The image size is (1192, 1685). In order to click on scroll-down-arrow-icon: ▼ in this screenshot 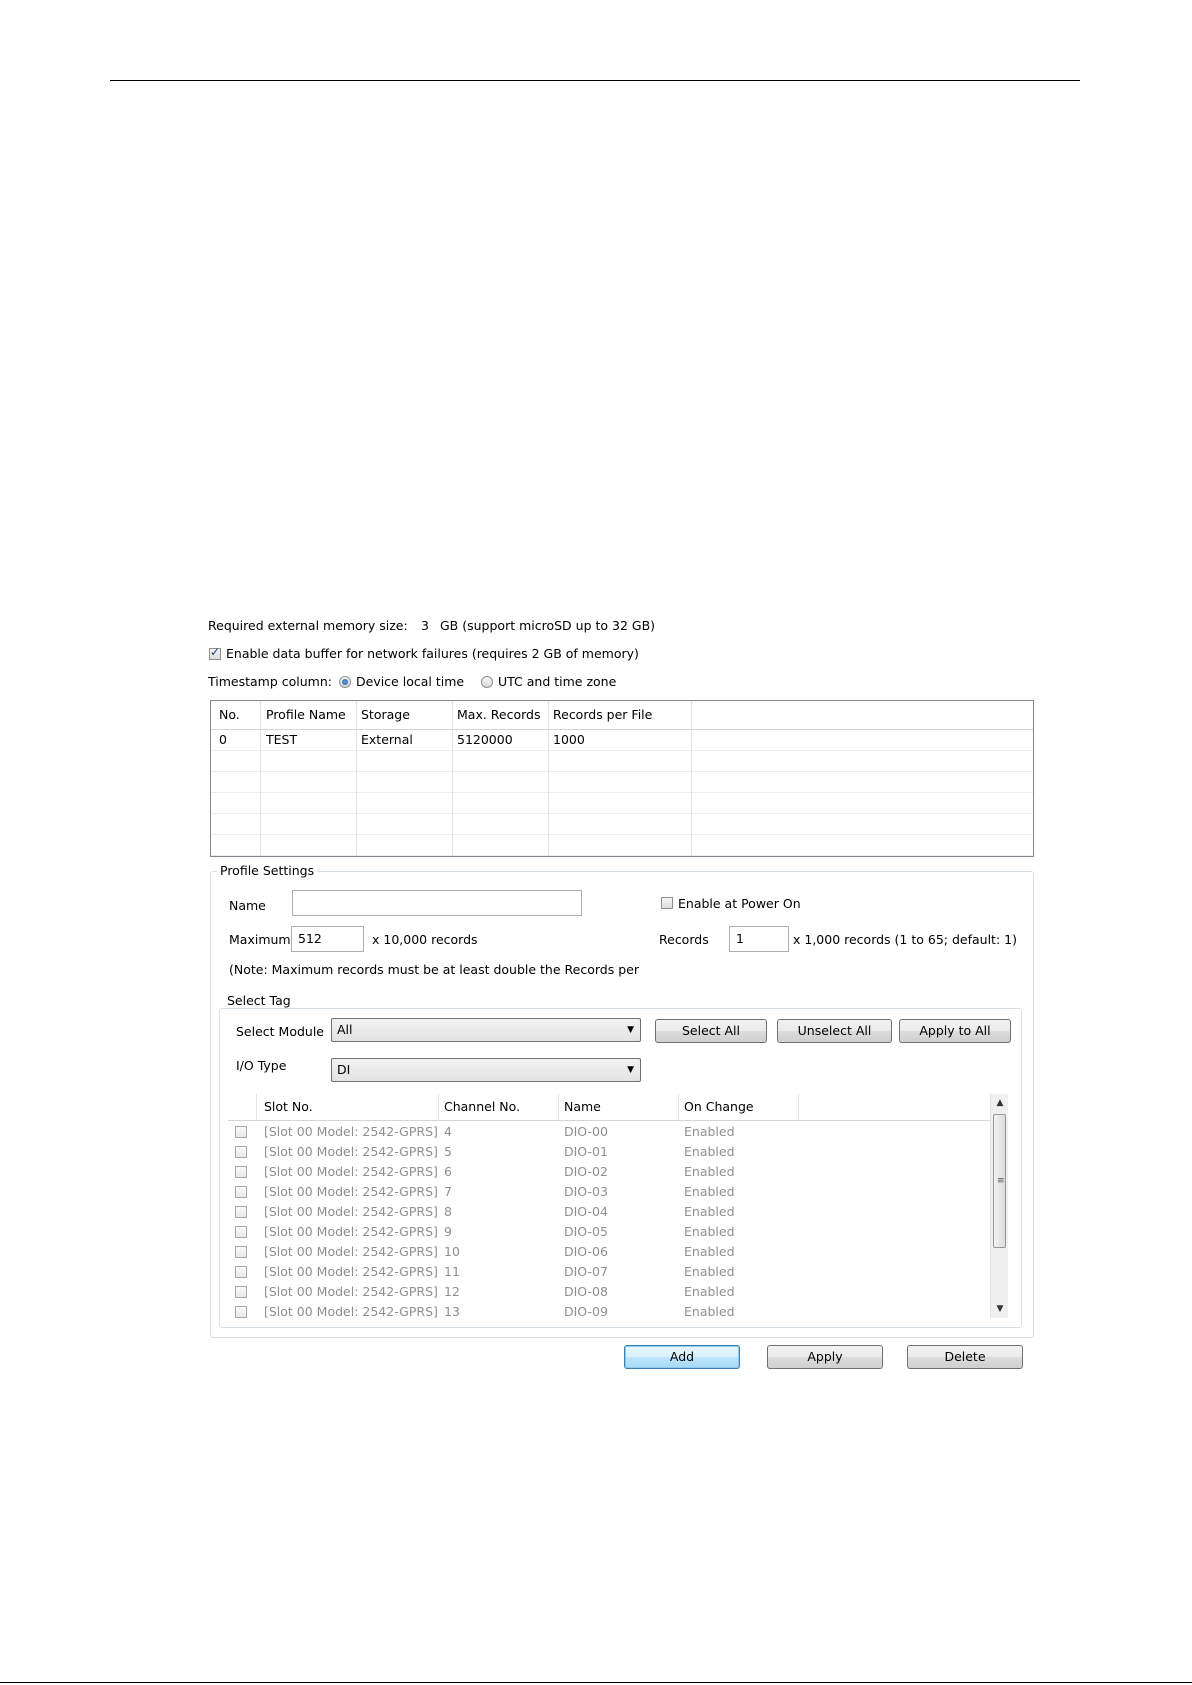, I will do `click(1000, 1309)`.